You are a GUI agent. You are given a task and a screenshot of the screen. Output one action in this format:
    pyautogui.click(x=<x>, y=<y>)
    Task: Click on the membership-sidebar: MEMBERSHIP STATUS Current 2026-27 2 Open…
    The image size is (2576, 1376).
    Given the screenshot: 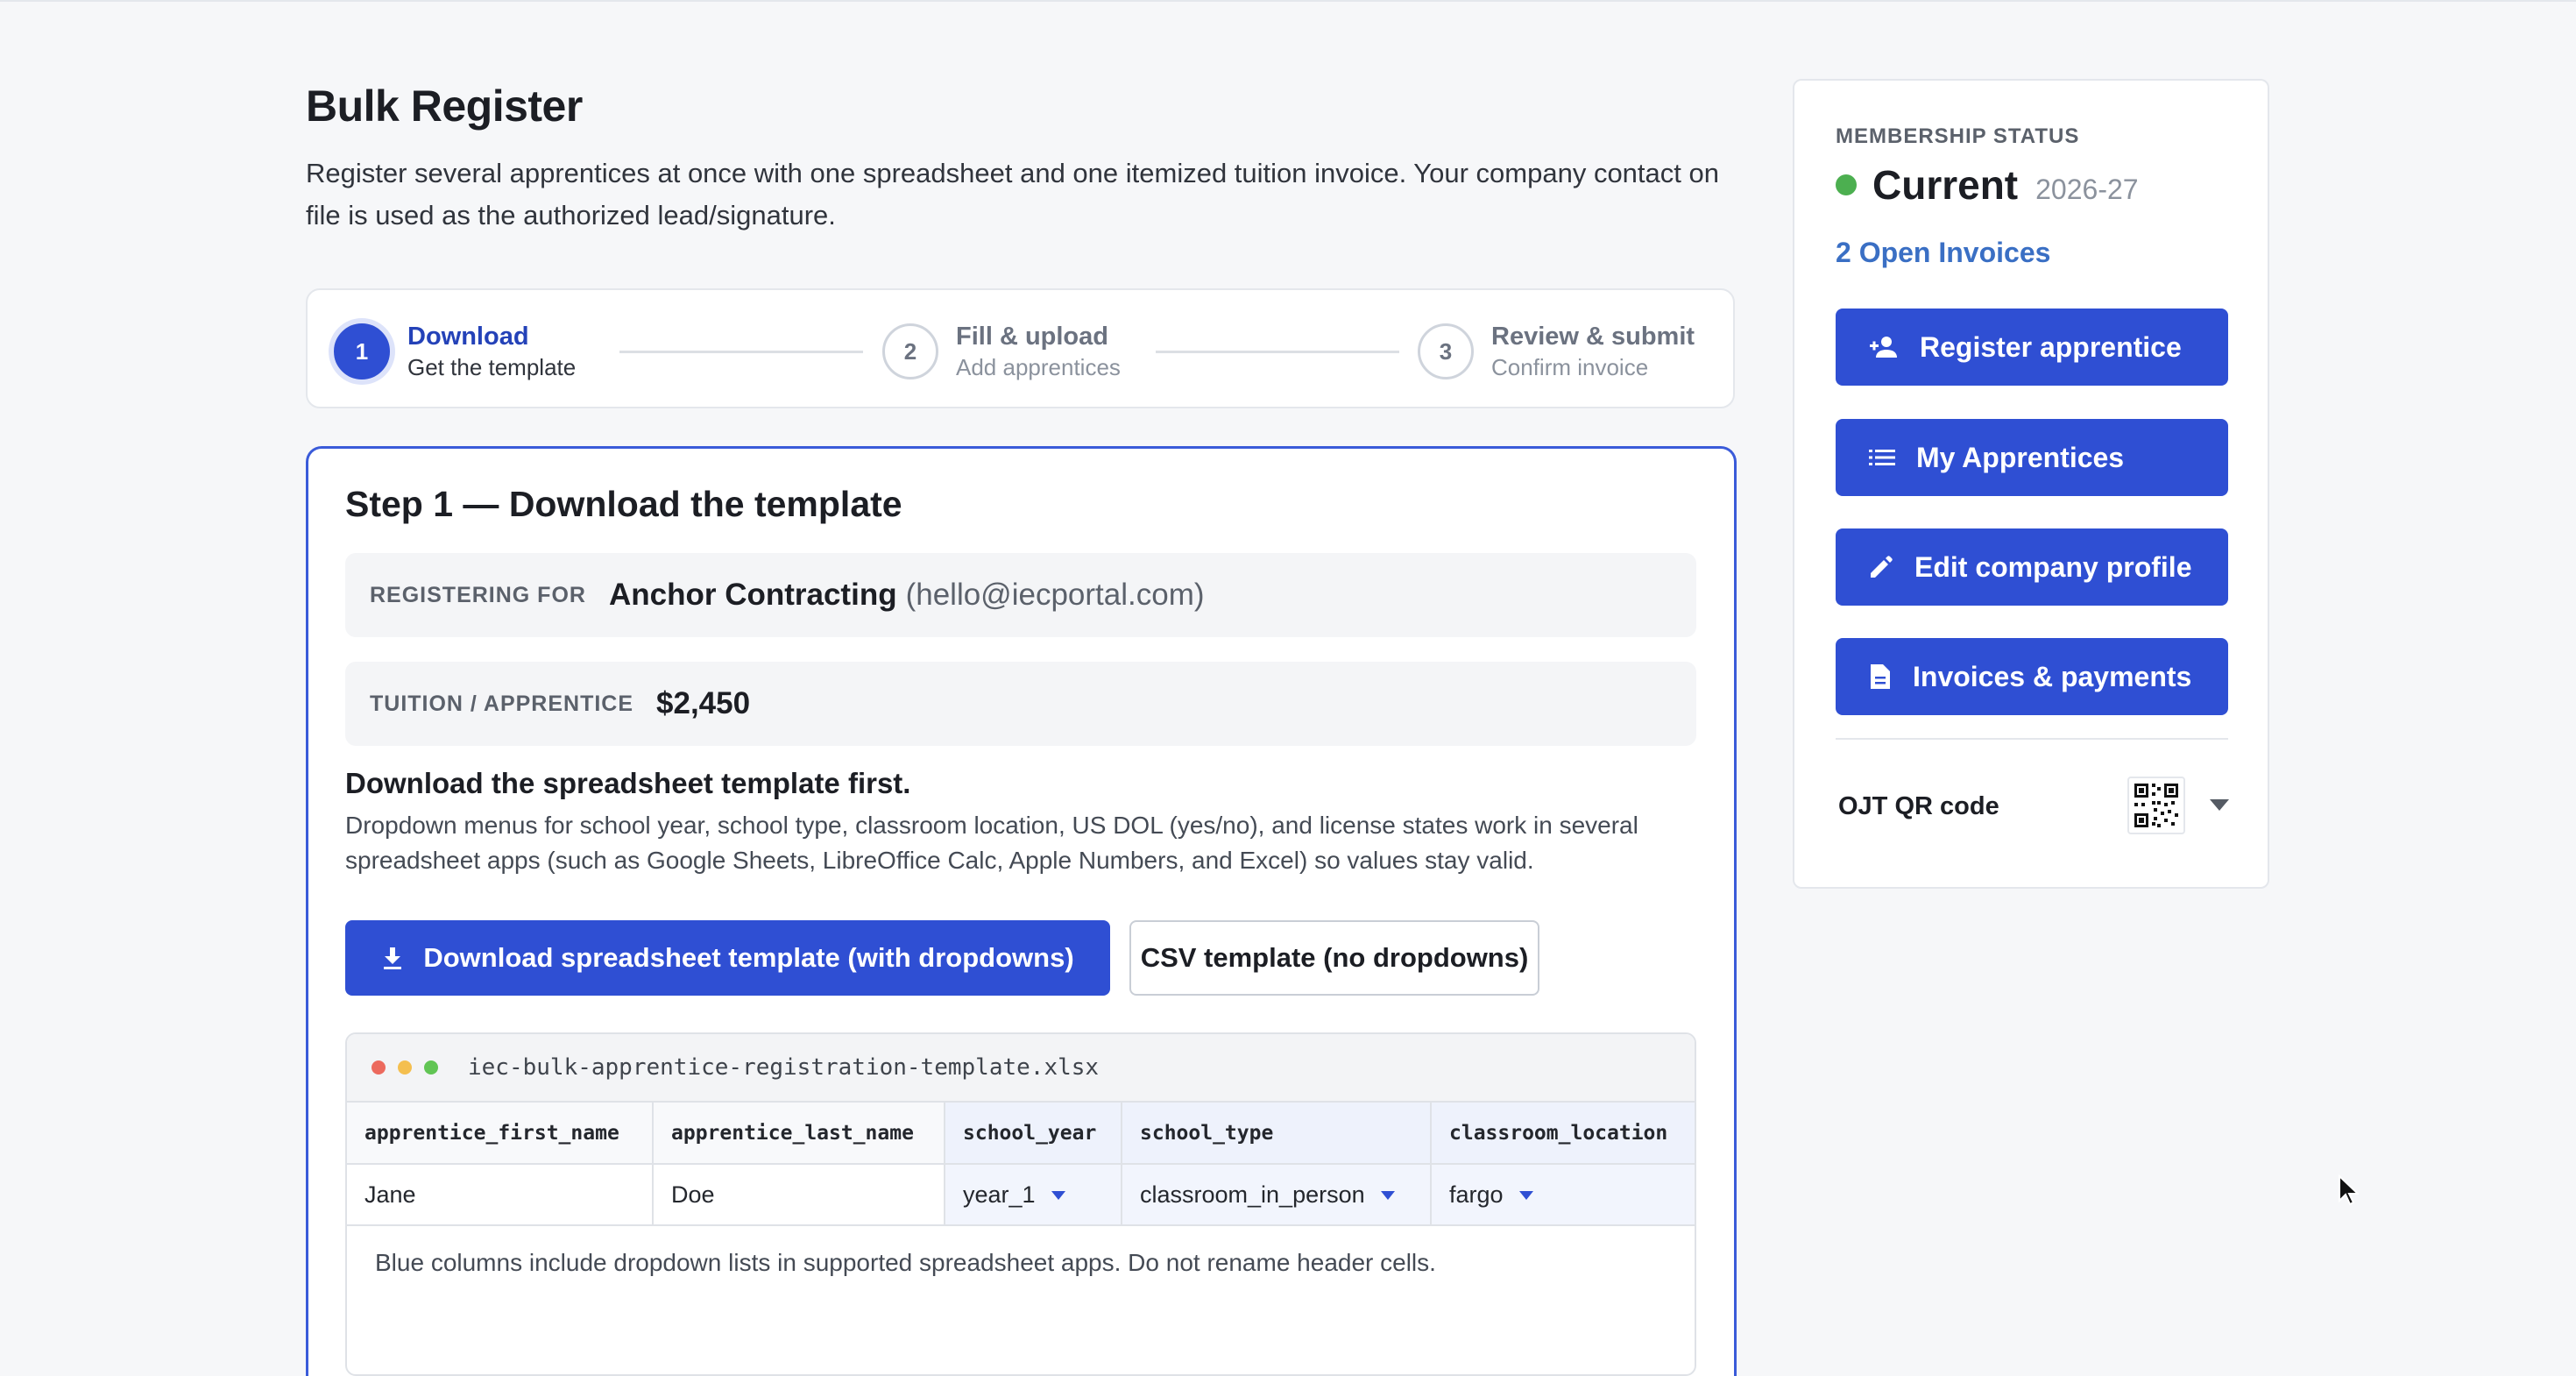 What is the action you would take?
    pyautogui.click(x=2031, y=484)
    